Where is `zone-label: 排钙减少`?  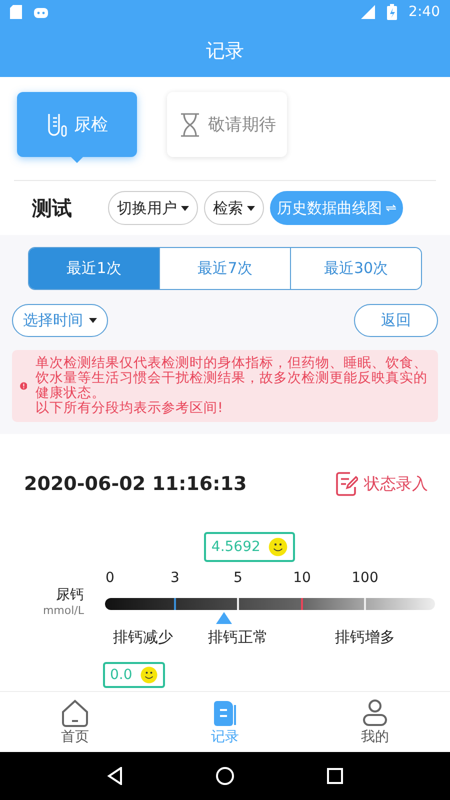
zone-label: 排钙减少 is located at coordinates (143, 638).